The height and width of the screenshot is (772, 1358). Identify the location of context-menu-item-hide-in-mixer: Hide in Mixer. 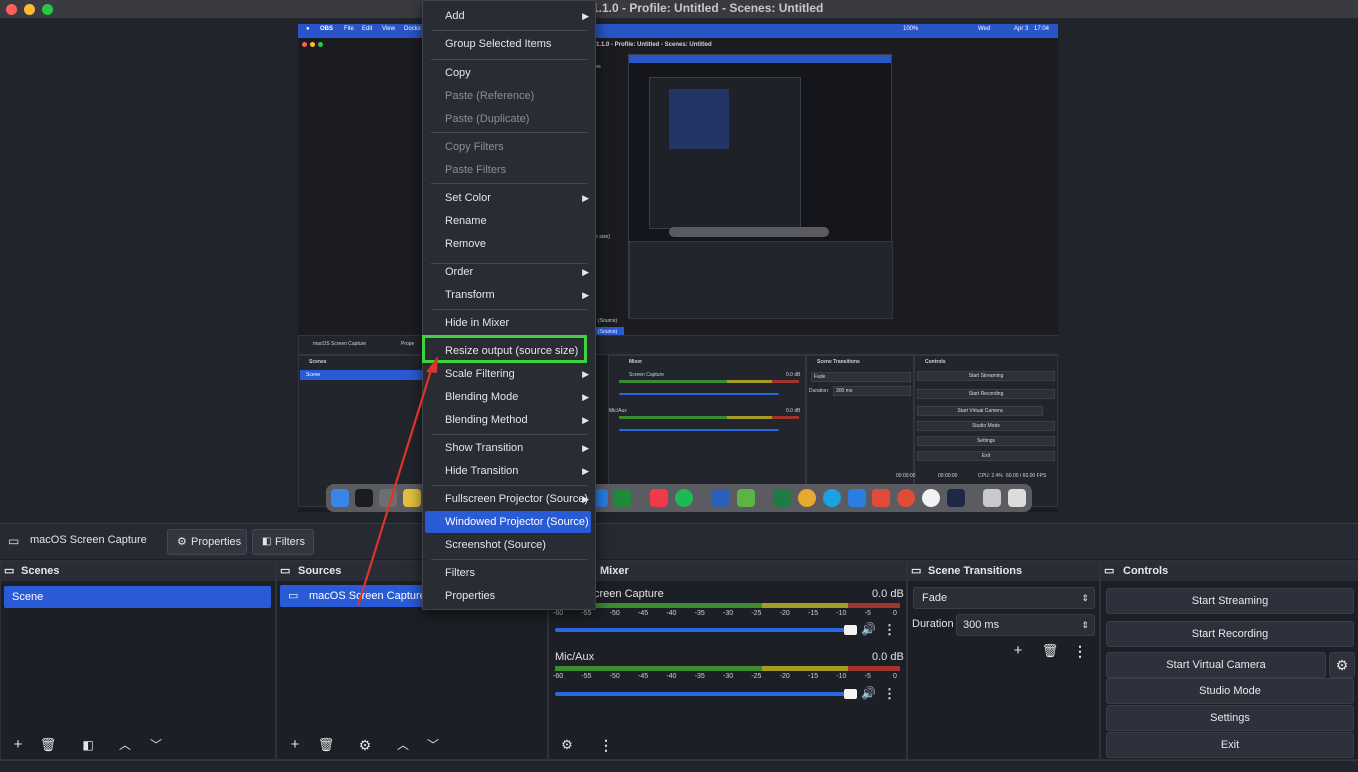
(509, 323).